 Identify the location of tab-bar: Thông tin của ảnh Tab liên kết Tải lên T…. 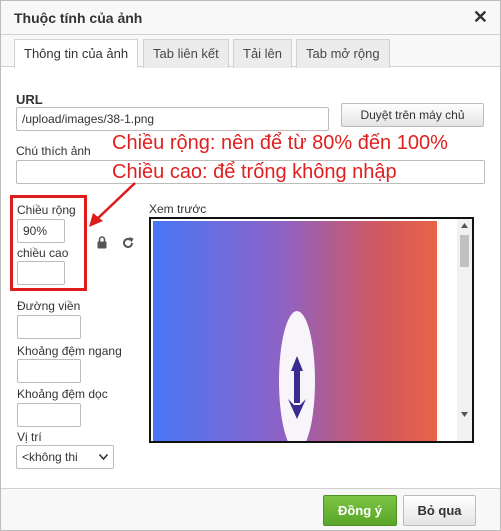
(250, 51).